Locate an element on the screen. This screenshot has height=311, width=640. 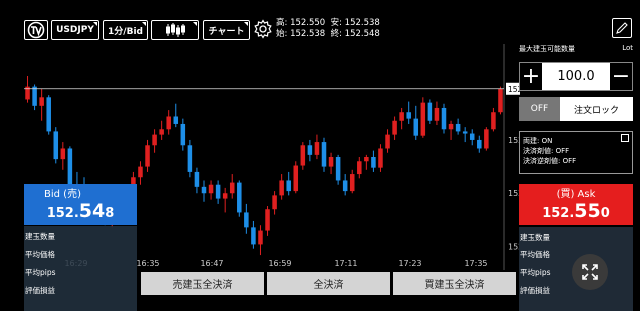
bid-label: Bid (売) is located at coordinates (62, 194).